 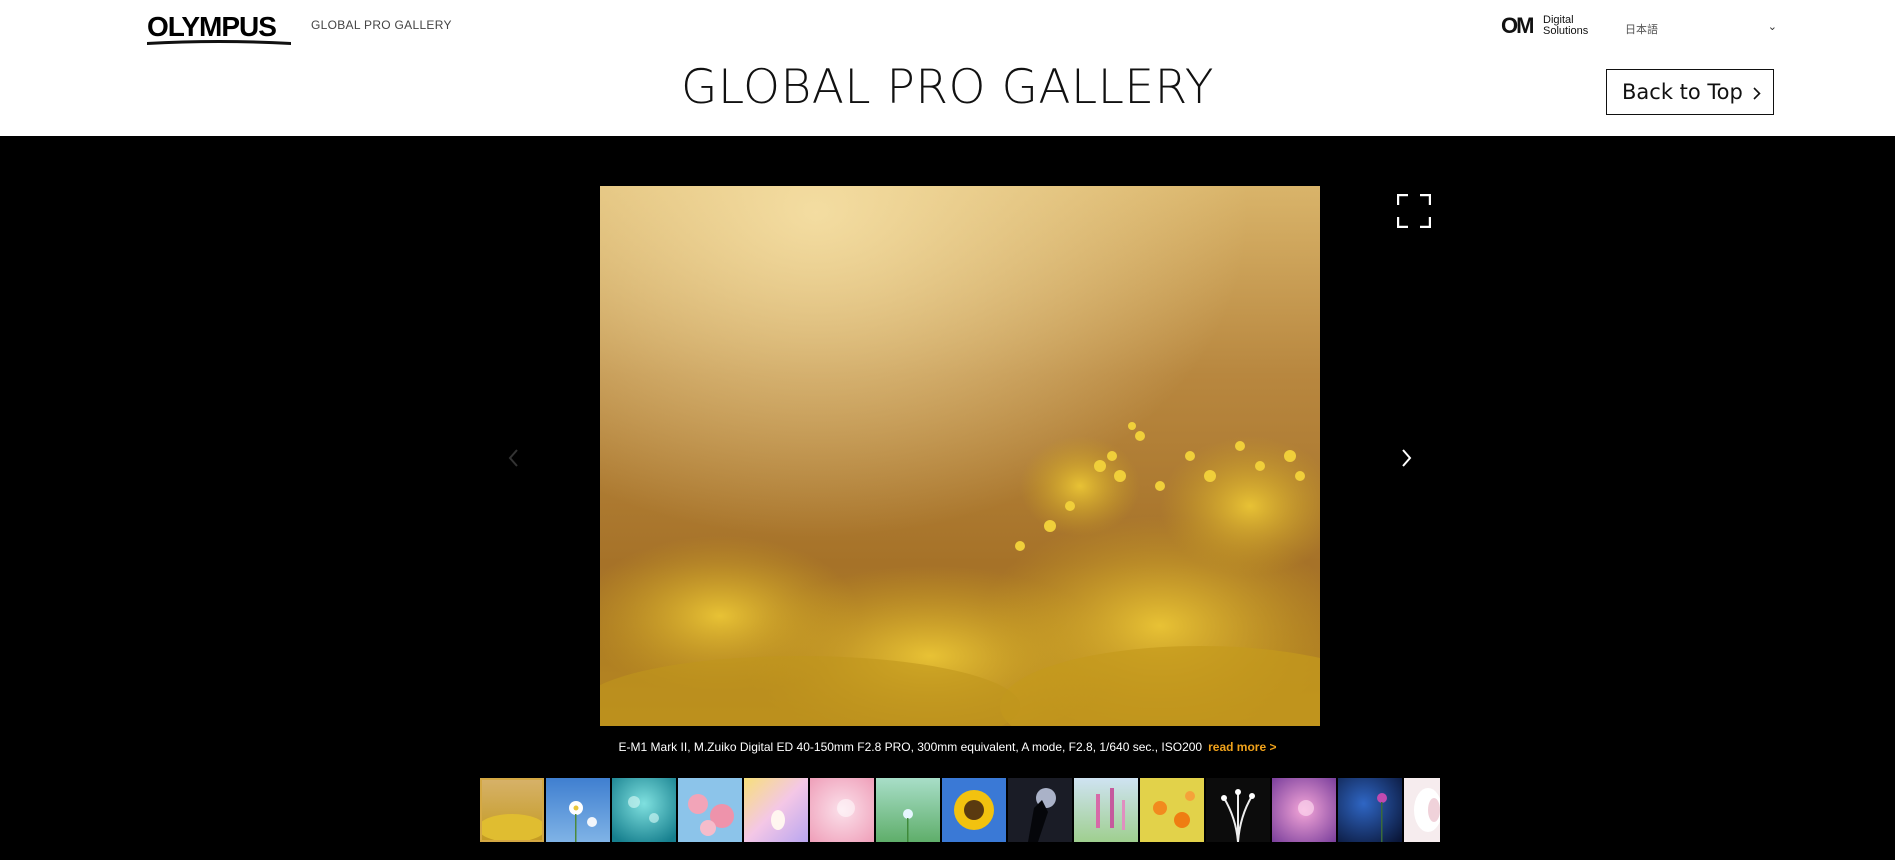 I want to click on om-text: Digital Solutions, so click(x=1565, y=26).